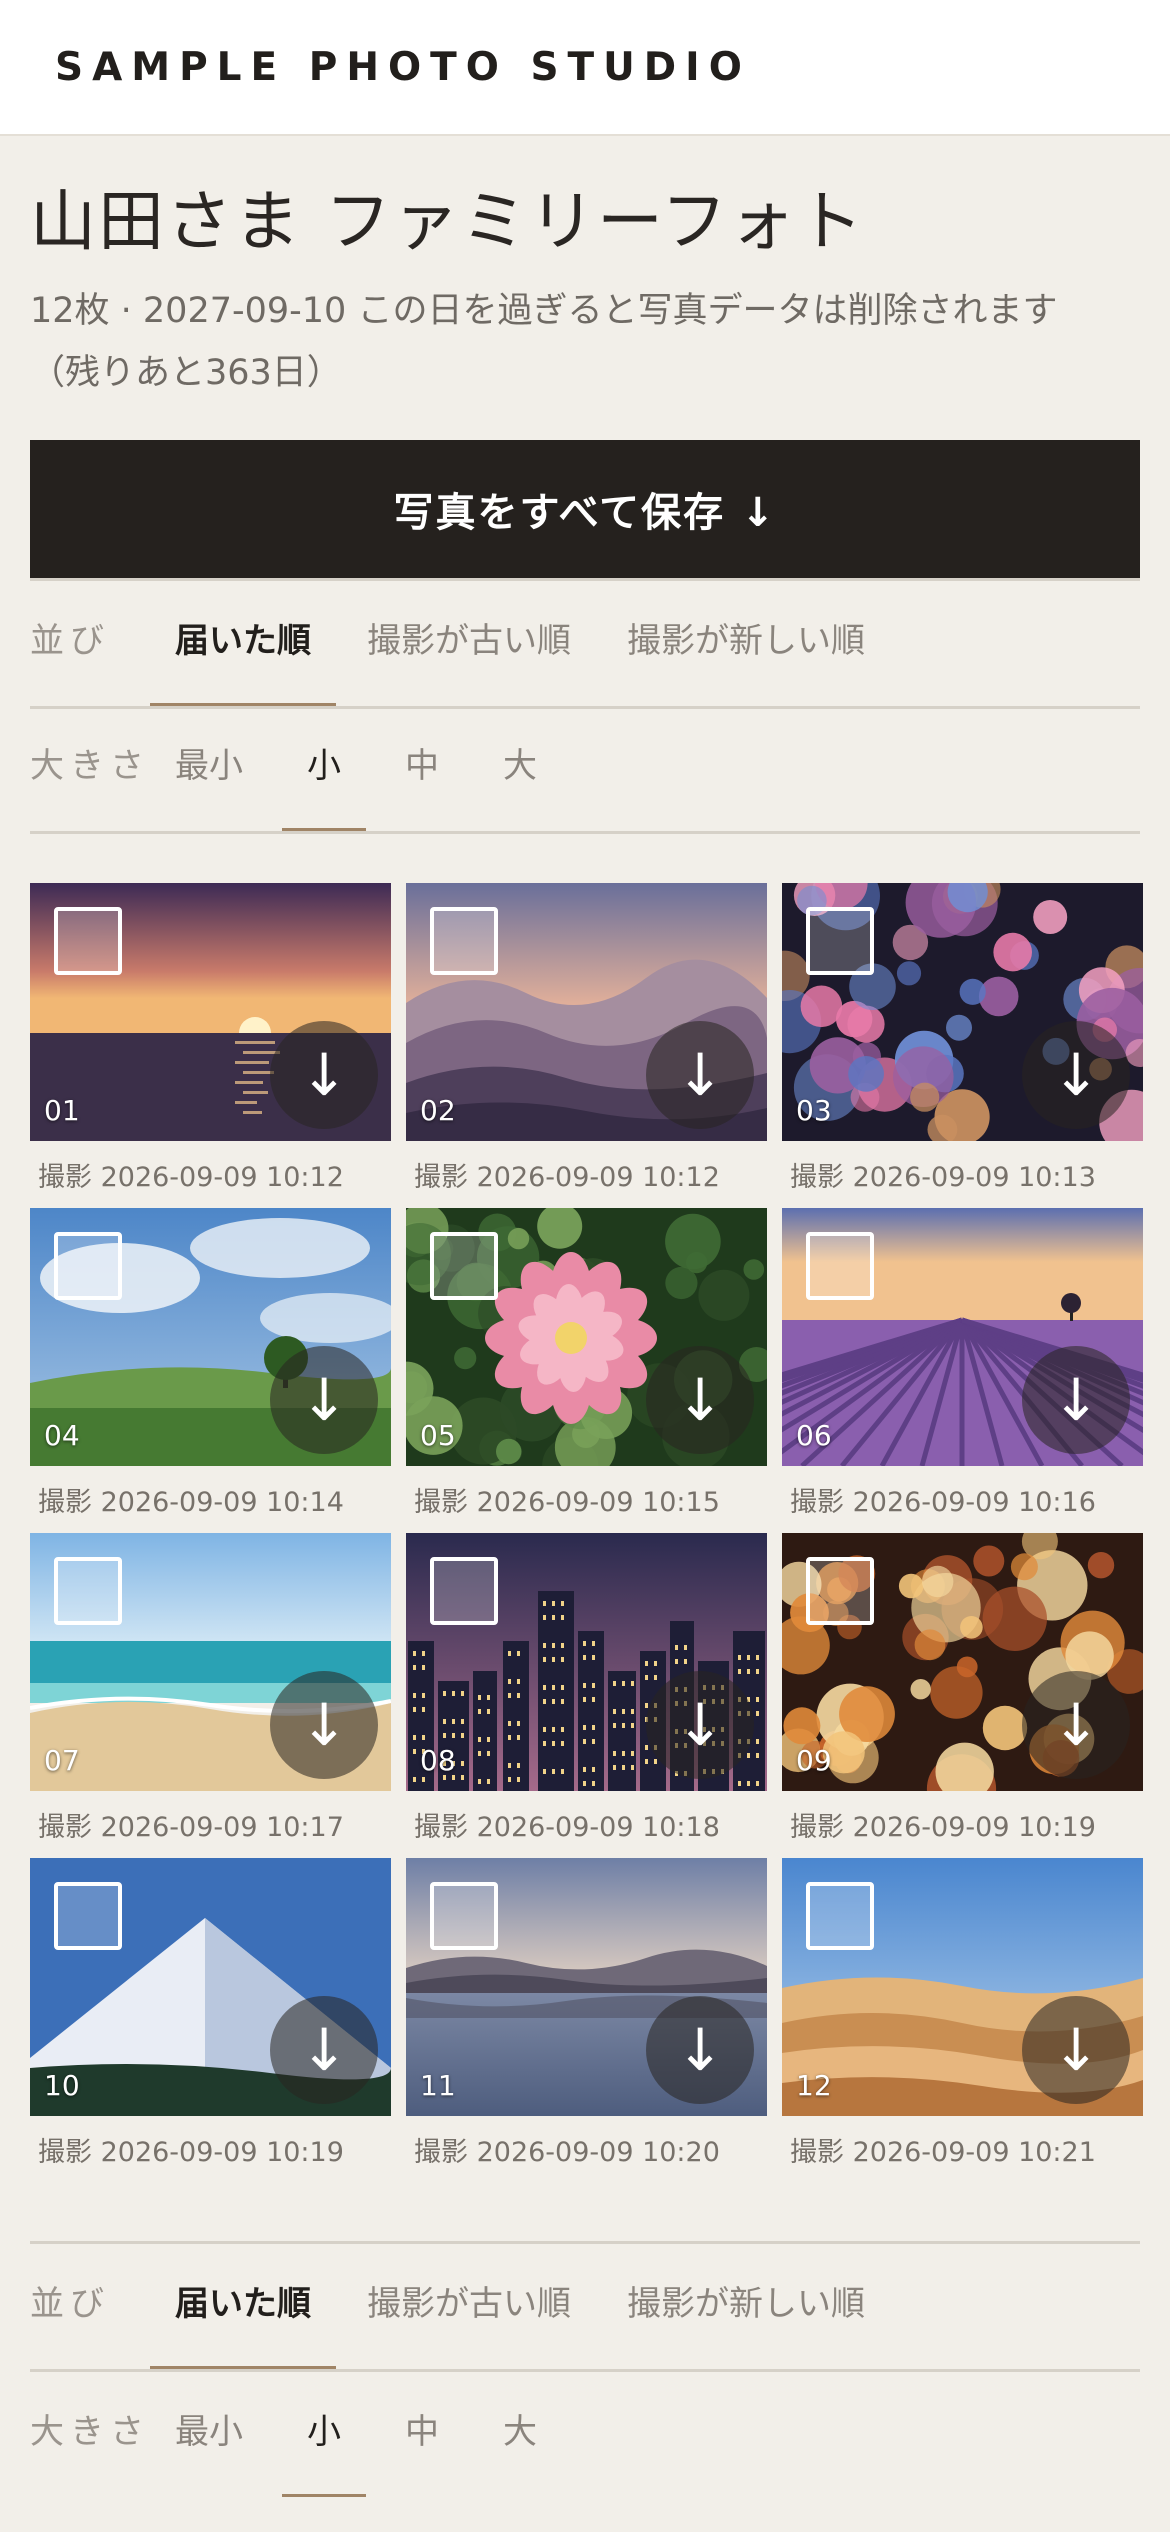 This screenshot has height=2532, width=1170. Describe the element at coordinates (62, 1435) in the screenshot. I see `photo-number: 04` at that location.